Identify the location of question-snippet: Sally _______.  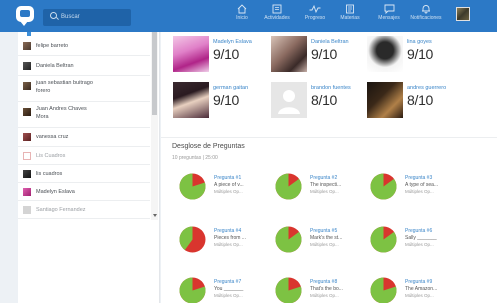
(421, 238).